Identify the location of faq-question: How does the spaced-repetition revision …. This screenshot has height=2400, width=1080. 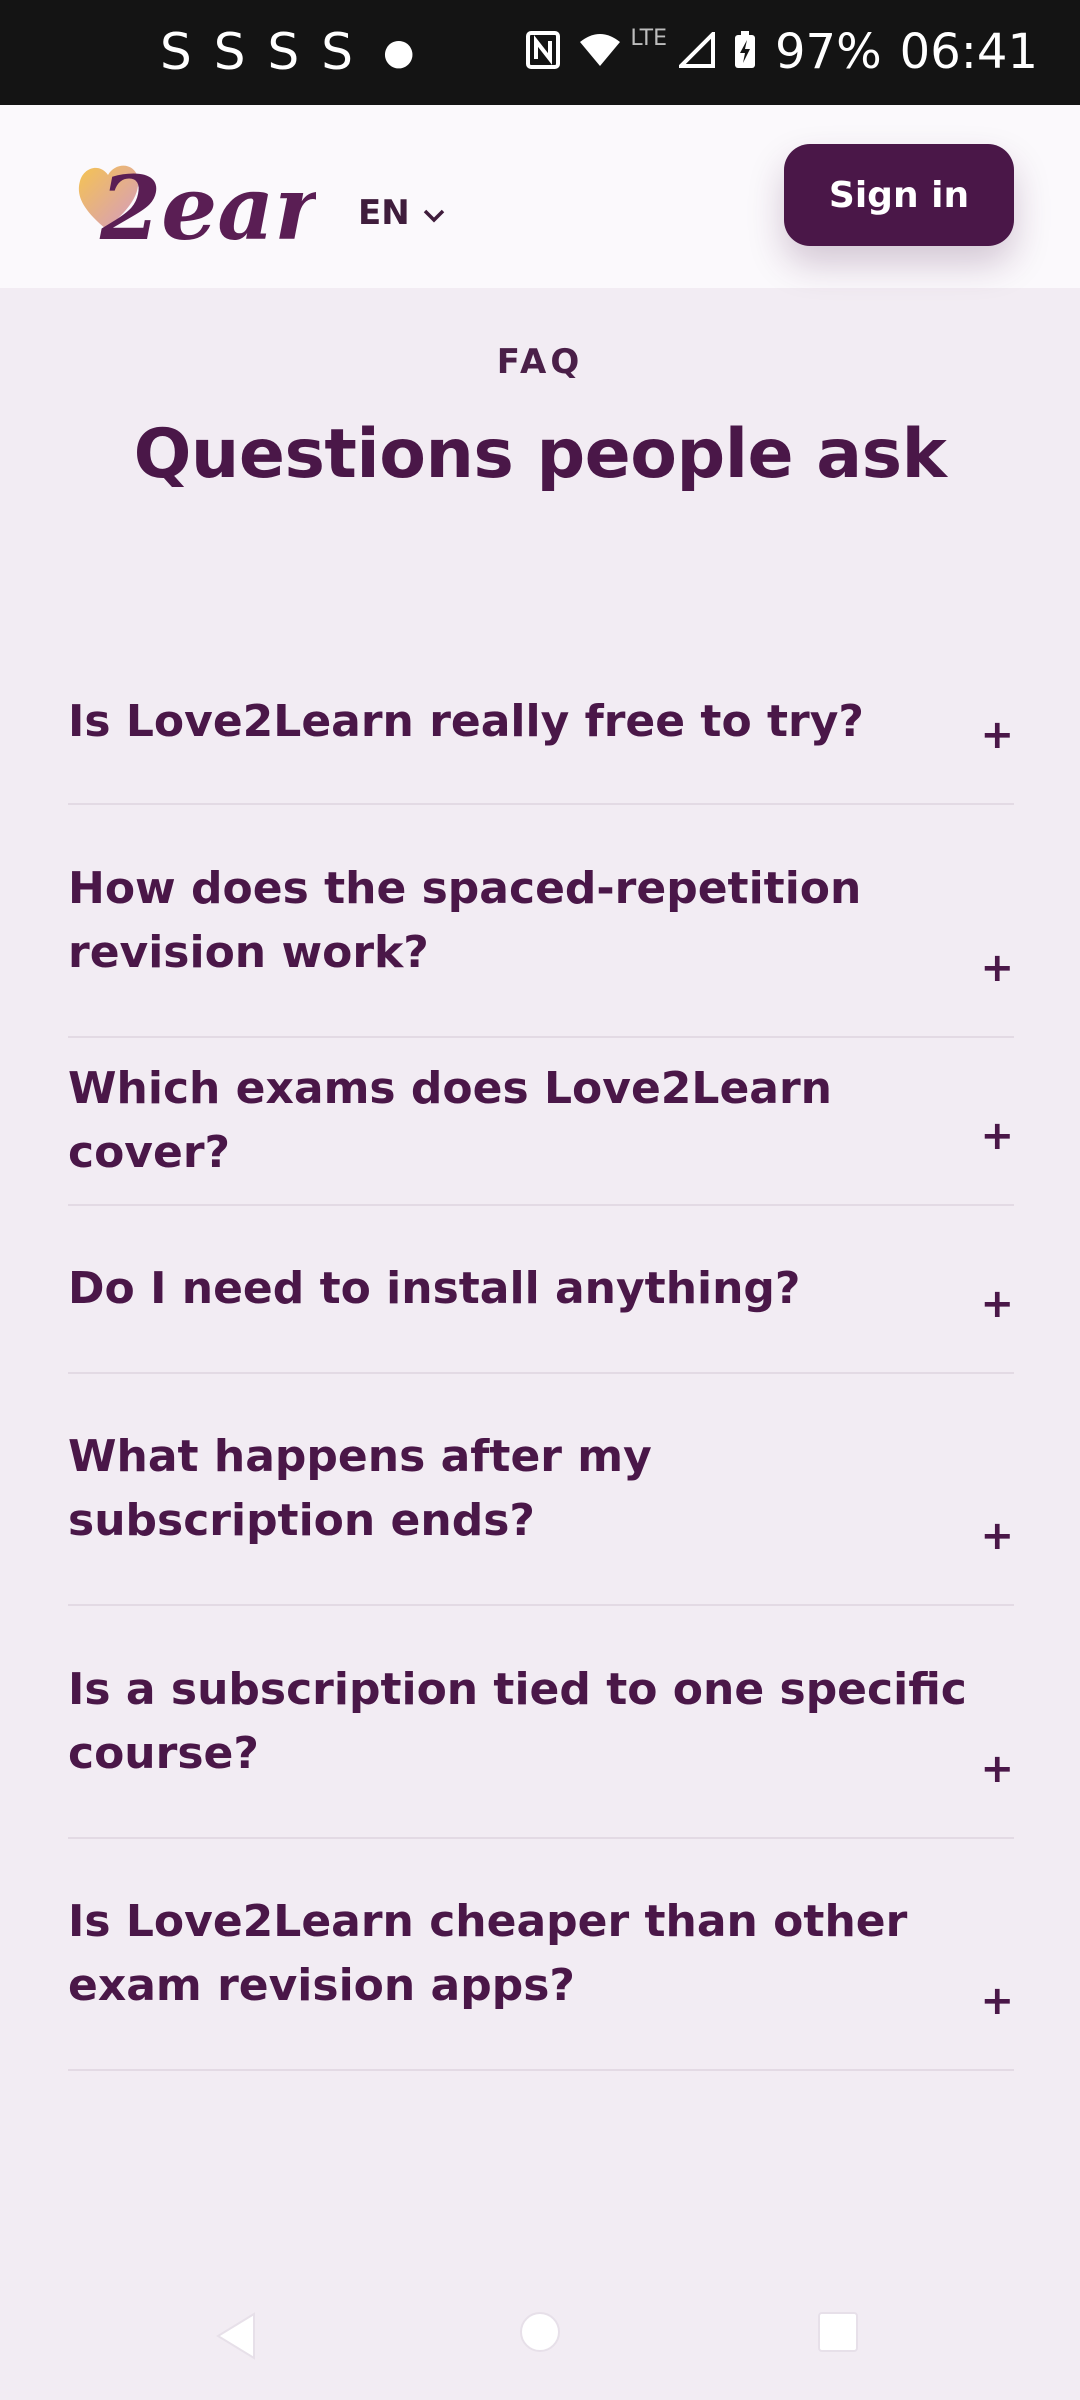
(465, 920).